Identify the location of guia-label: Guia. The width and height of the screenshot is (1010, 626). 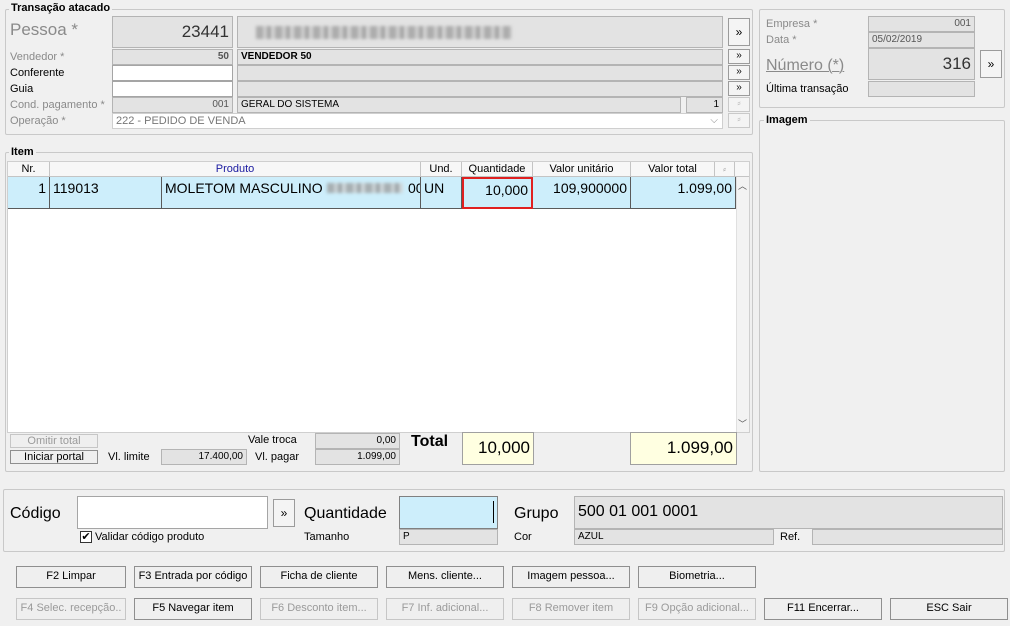
(22, 89).